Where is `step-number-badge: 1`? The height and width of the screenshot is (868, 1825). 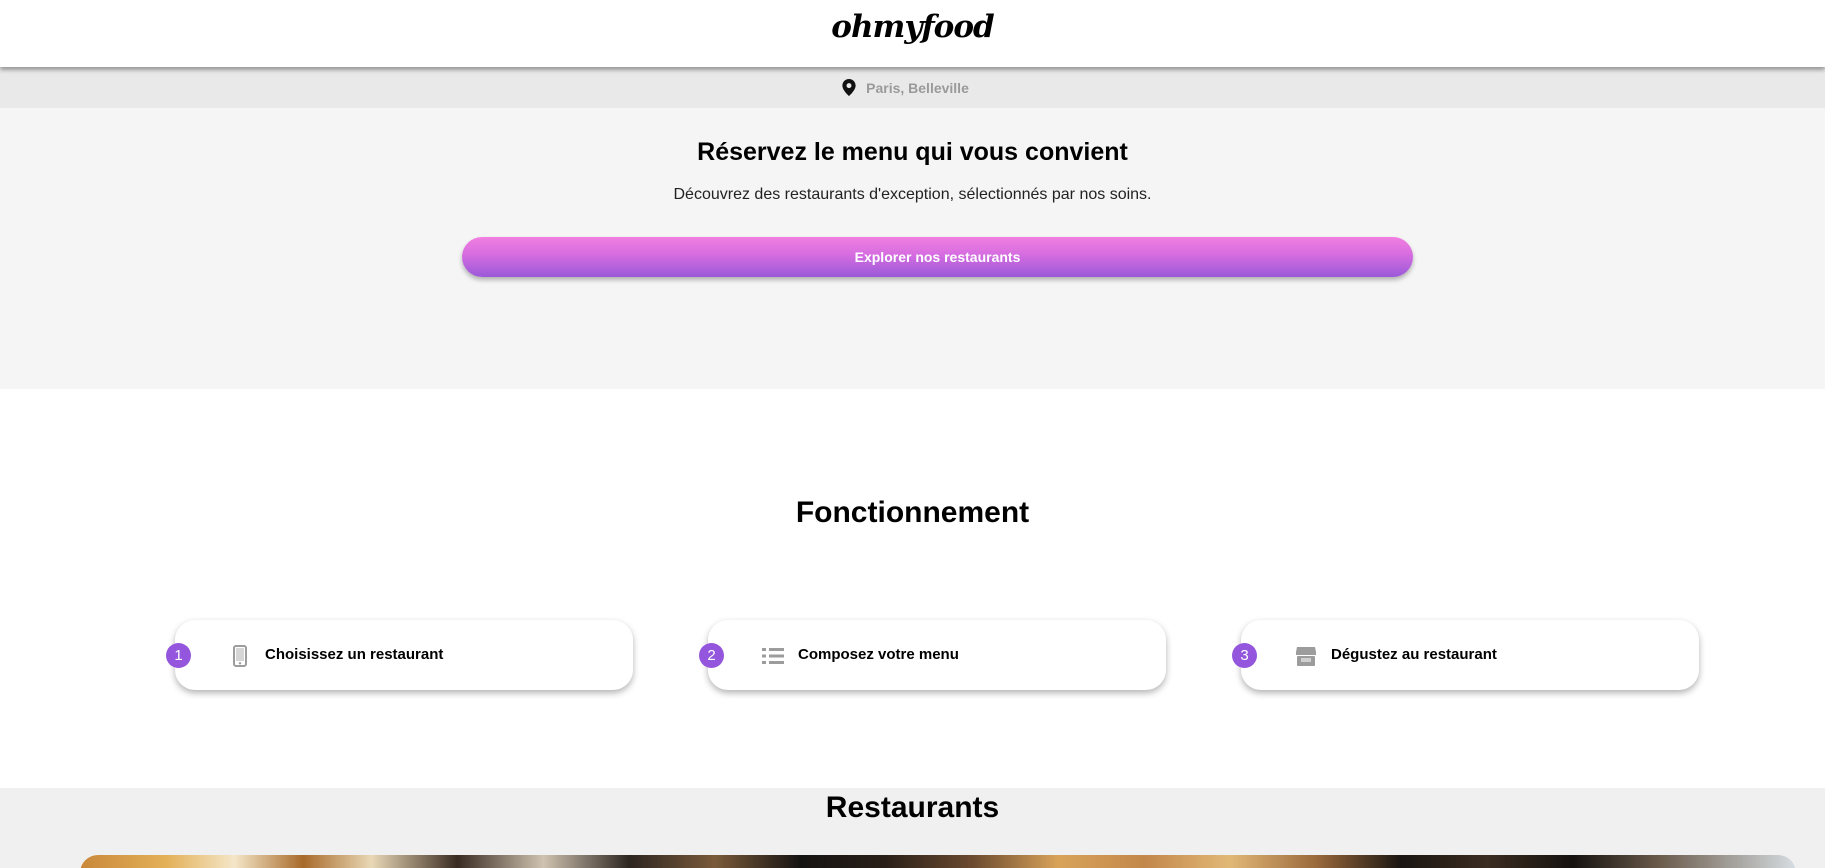 step-number-badge: 1 is located at coordinates (178, 655).